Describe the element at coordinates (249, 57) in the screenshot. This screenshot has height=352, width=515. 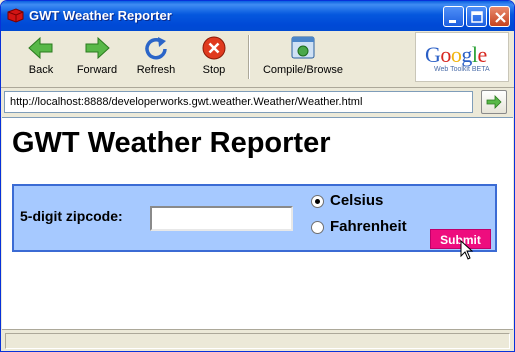
I see `toolbar-separator` at that location.